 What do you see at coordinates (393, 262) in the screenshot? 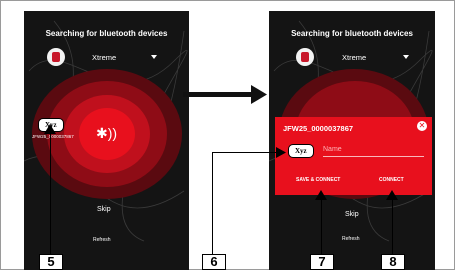
I see `callout-badge-8: 8` at bounding box center [393, 262].